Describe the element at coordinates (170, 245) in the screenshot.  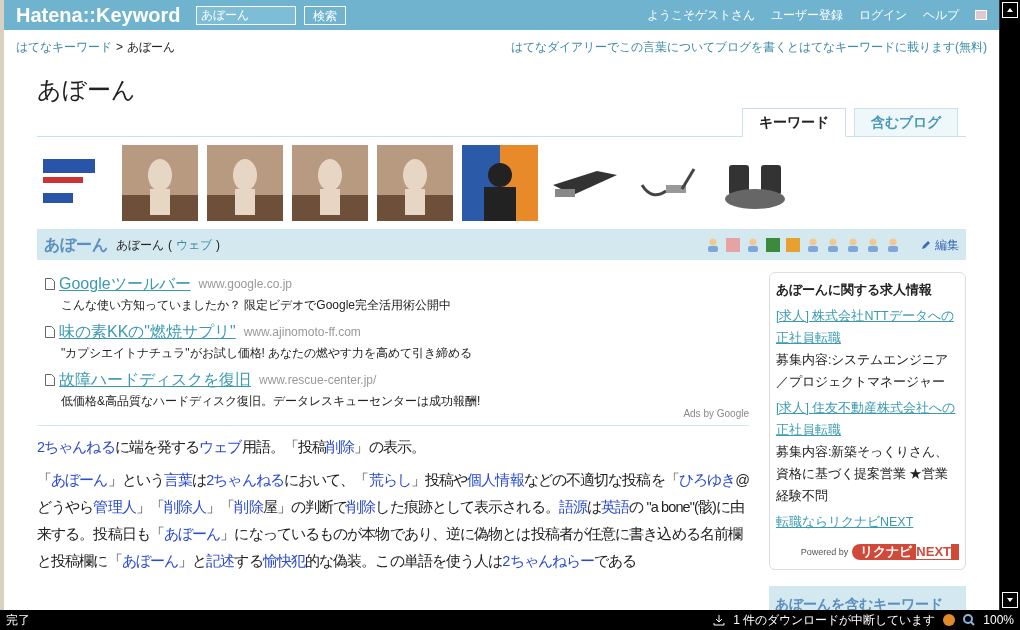
I see `bracket: (` at that location.